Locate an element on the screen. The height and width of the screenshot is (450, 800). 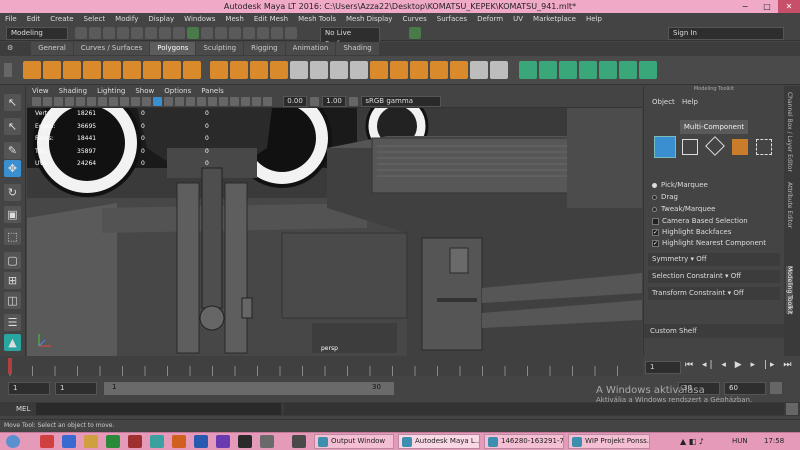
object-mode-icon is located at coordinates (665, 147).